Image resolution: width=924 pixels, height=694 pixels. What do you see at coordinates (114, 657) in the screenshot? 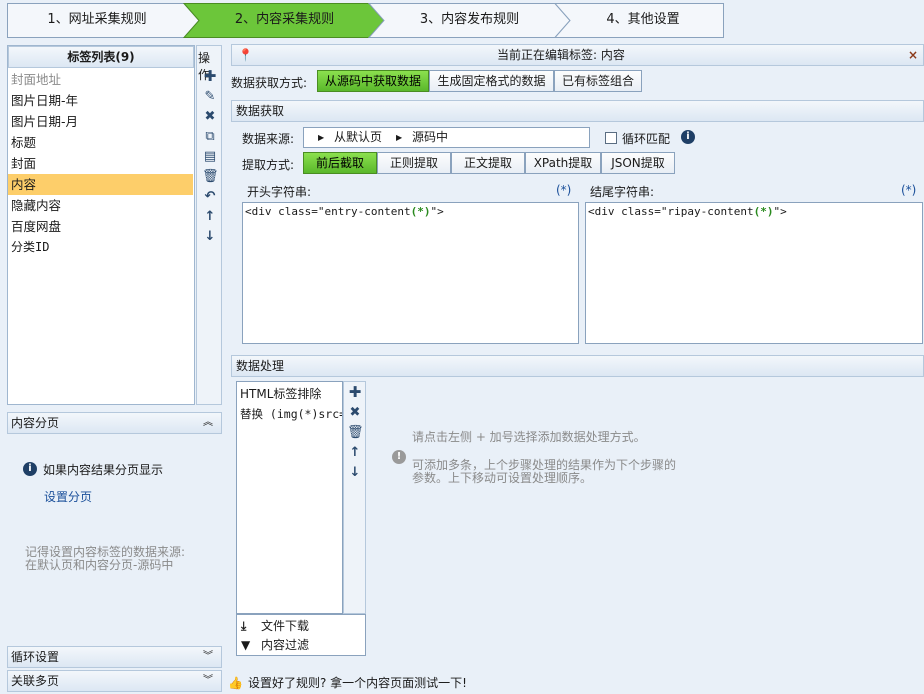
I see `loop-settings-header: 循环设置 ︾` at bounding box center [114, 657].